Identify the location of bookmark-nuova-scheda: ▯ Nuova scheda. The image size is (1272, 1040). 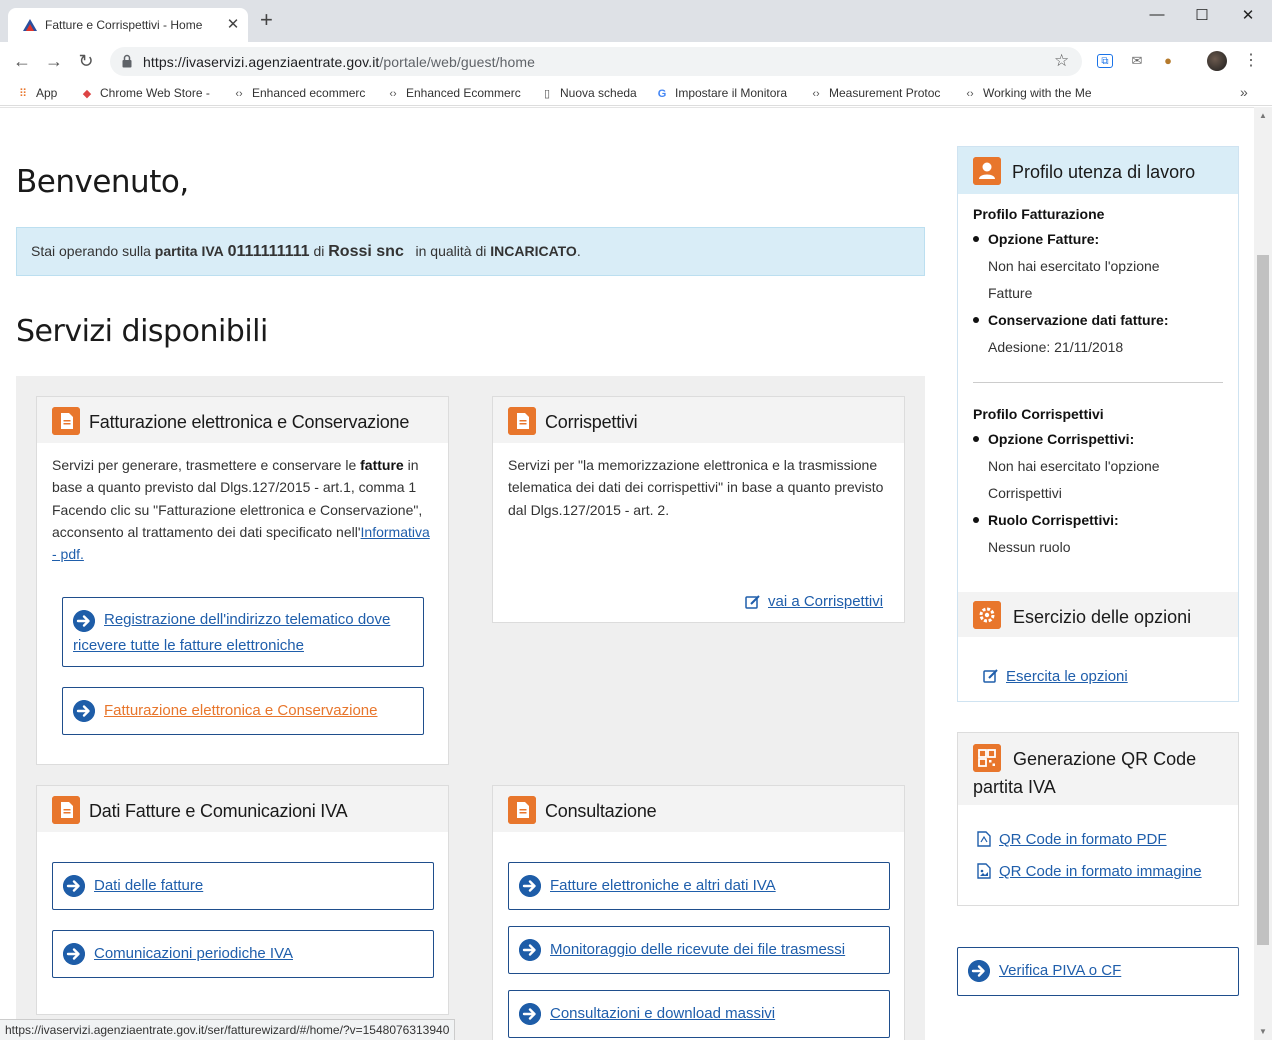
(588, 93).